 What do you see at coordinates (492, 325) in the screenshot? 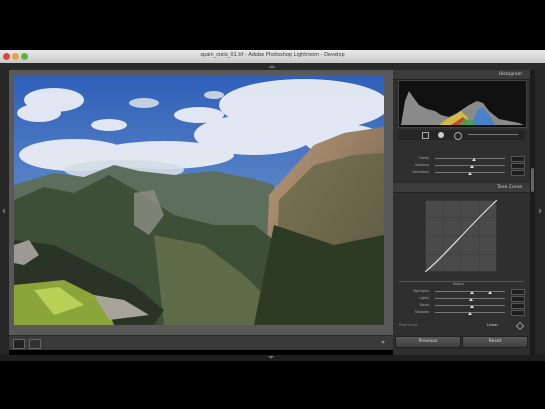
I see `point-curve-select: Linear` at bounding box center [492, 325].